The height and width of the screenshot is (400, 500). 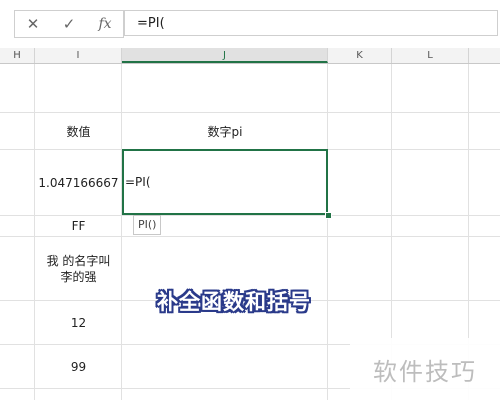 What do you see at coordinates (360, 55) in the screenshot?
I see `column-header-k: K` at bounding box center [360, 55].